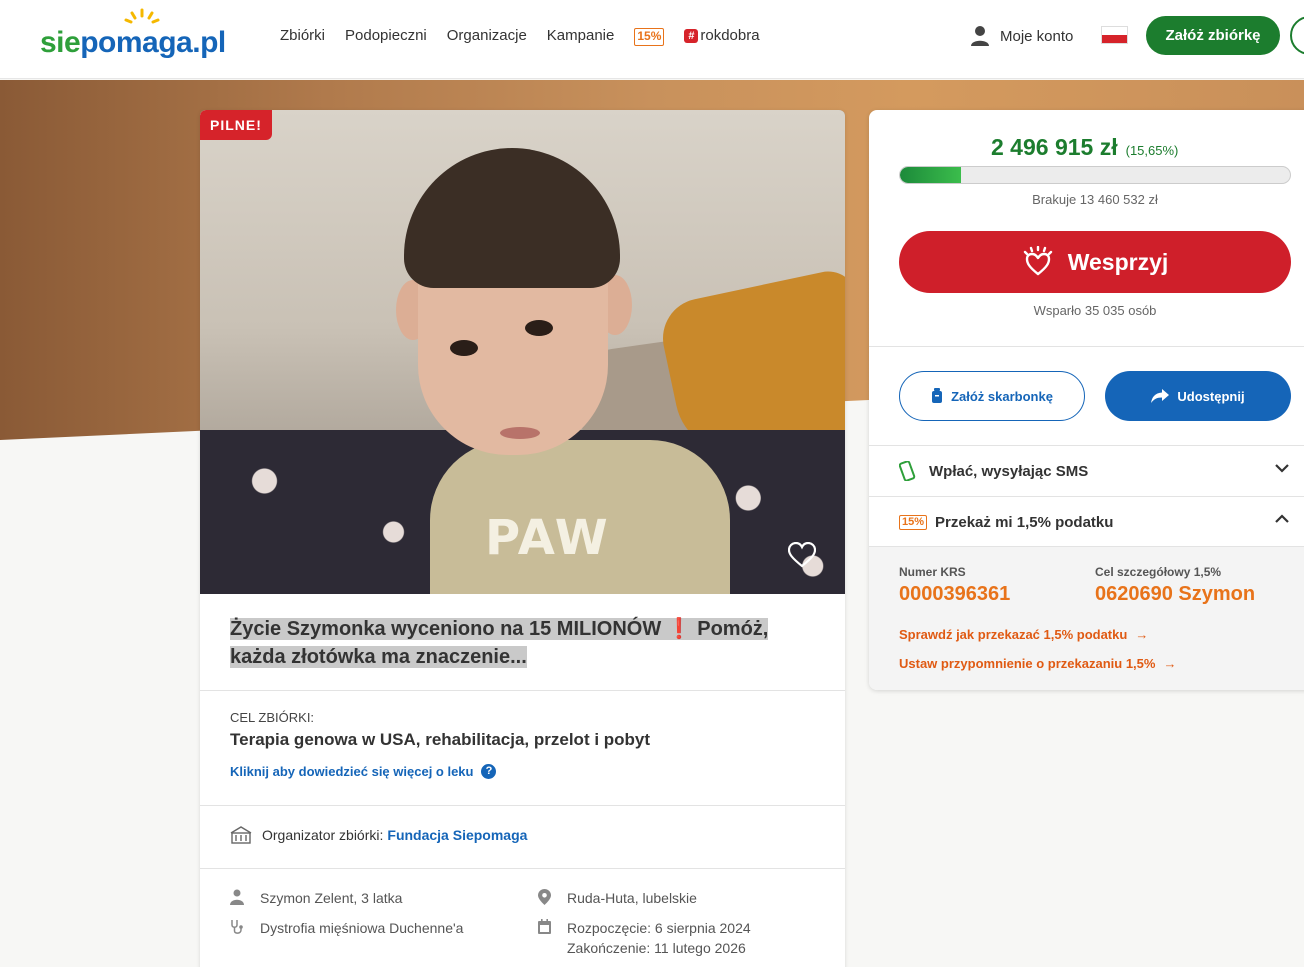  Describe the element at coordinates (632, 898) in the screenshot. I see `location-text: Ruda-Huta, lubelskie` at that location.